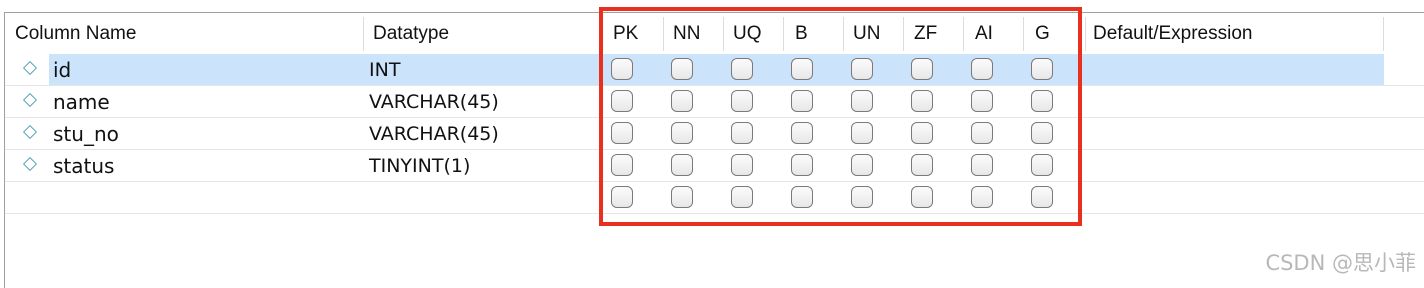 This screenshot has height=288, width=1424. Describe the element at coordinates (384, 69) in the screenshot. I see `datatype-cell: INT` at that location.